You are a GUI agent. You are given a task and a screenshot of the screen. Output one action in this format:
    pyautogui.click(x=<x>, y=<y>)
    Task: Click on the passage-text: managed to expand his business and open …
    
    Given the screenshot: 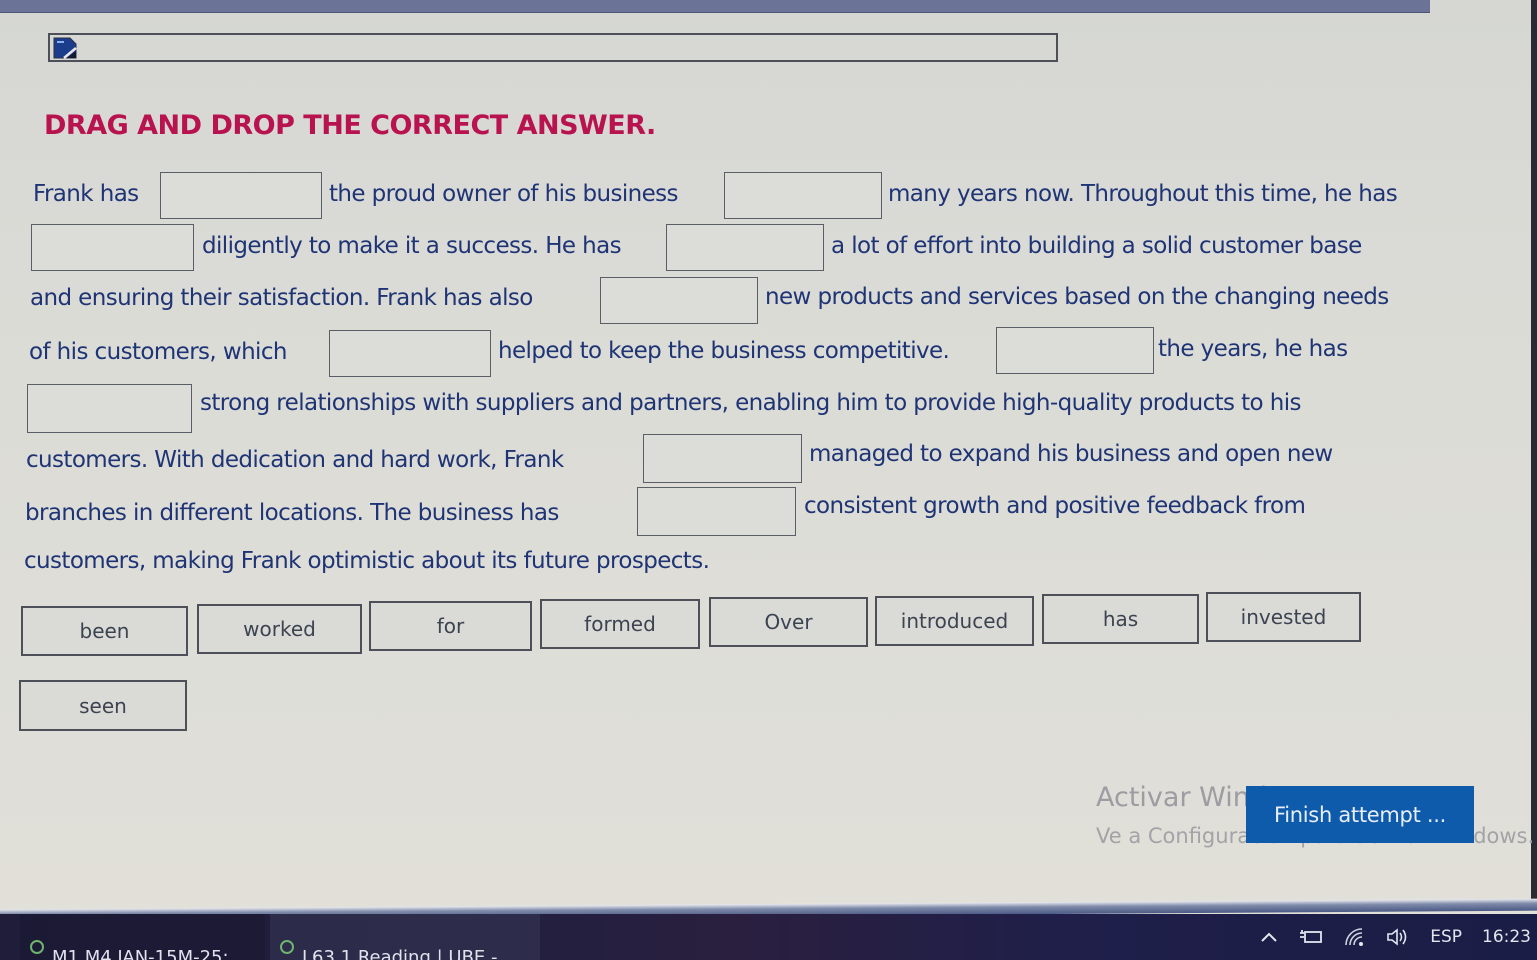 What is the action you would take?
    pyautogui.click(x=1071, y=454)
    